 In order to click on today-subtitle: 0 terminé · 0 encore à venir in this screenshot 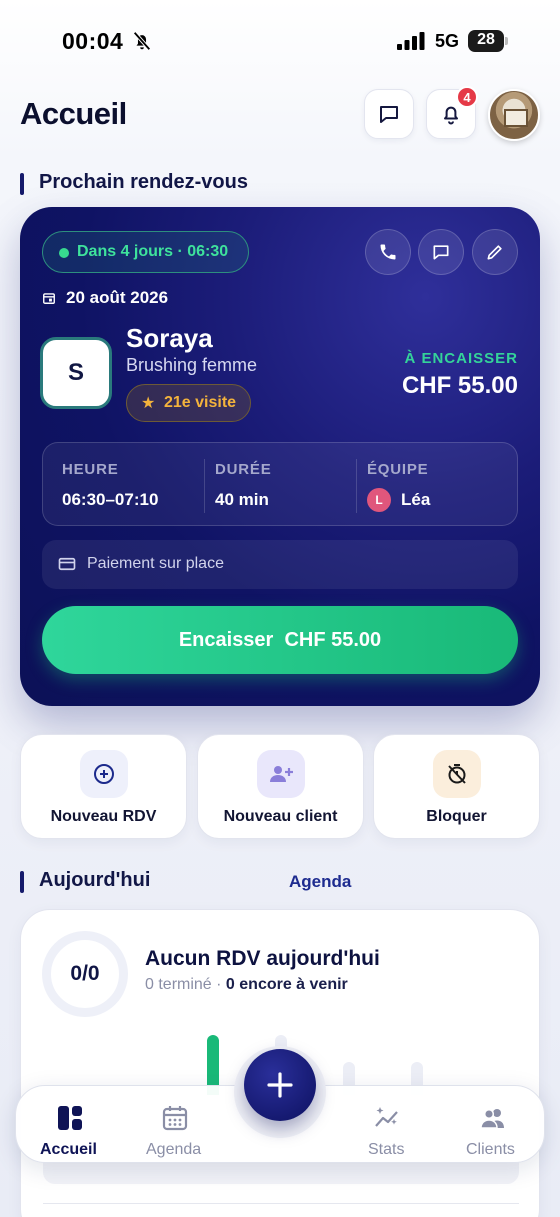, I will do `click(246, 985)`.